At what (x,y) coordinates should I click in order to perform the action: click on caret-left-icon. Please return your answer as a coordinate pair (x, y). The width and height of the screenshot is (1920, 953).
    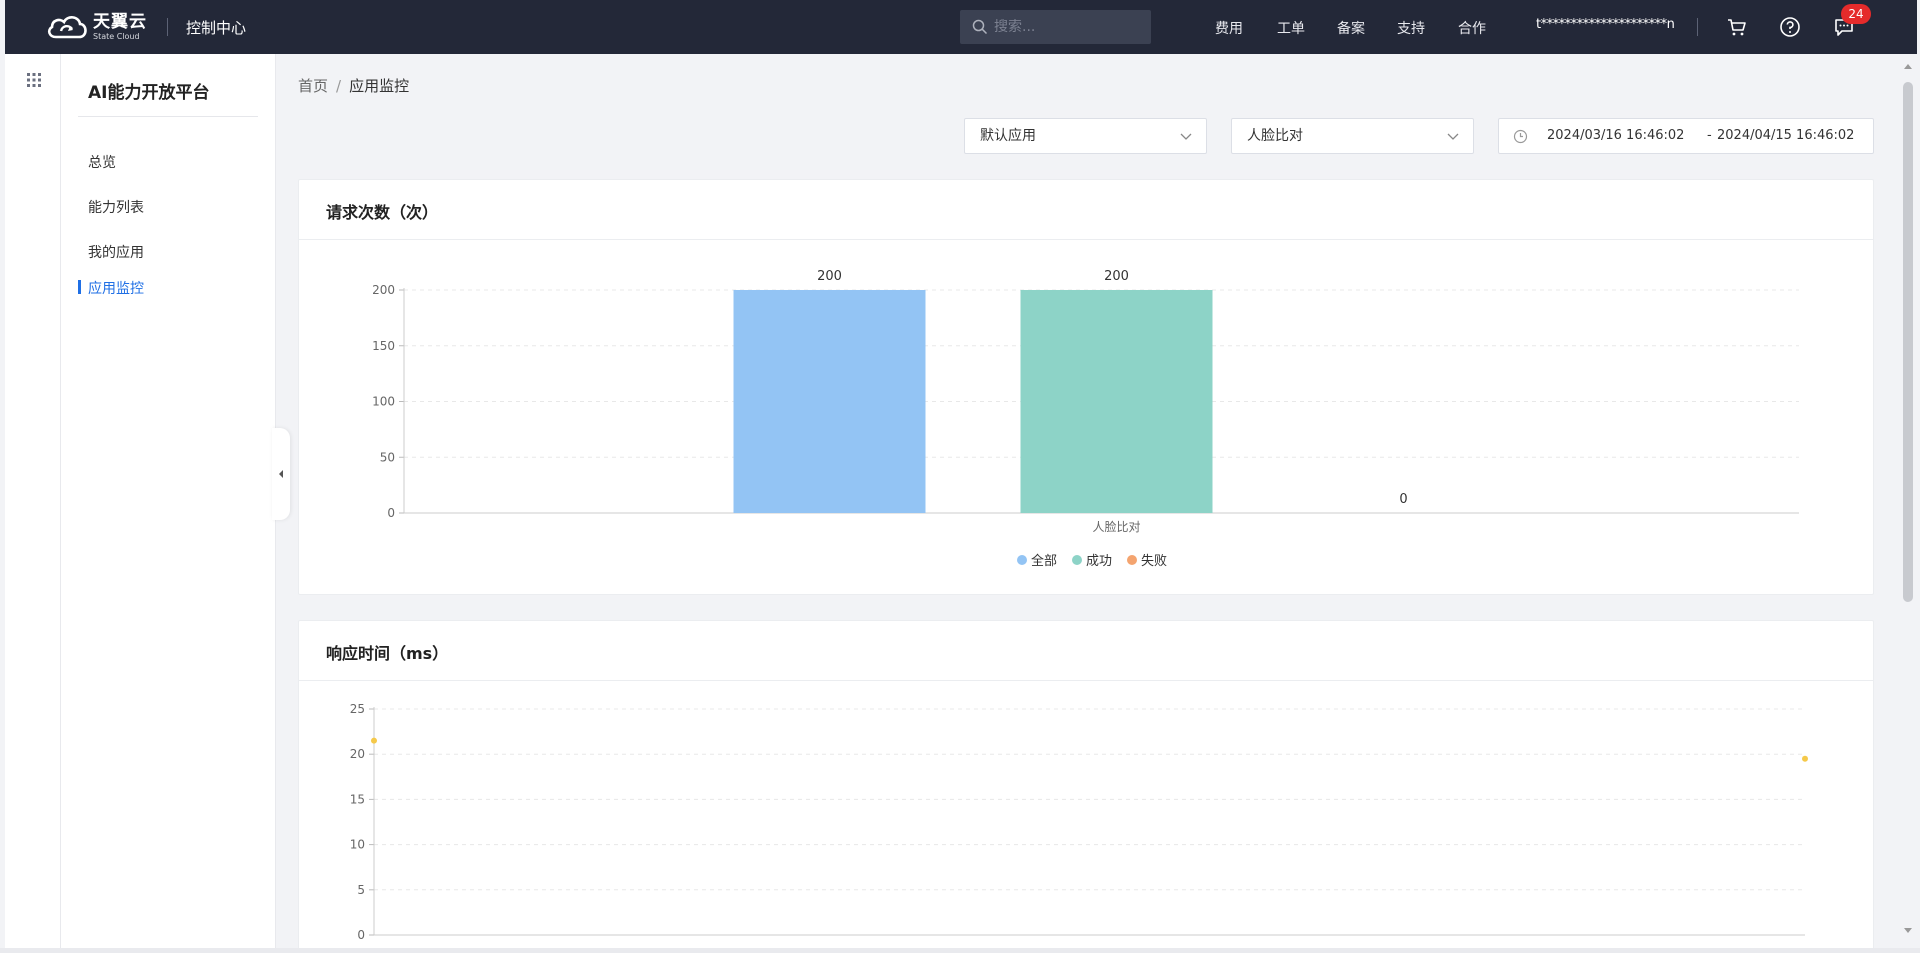
    Looking at the image, I should click on (281, 474).